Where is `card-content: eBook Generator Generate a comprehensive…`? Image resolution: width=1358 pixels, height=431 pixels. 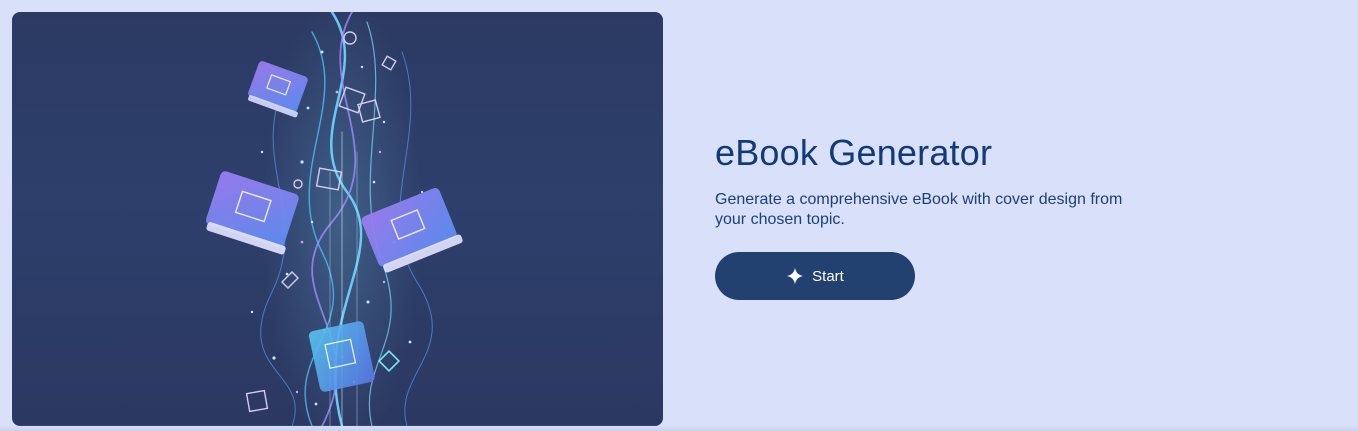 card-content: eBook Generator Generate a comprehensive… is located at coordinates (945, 215).